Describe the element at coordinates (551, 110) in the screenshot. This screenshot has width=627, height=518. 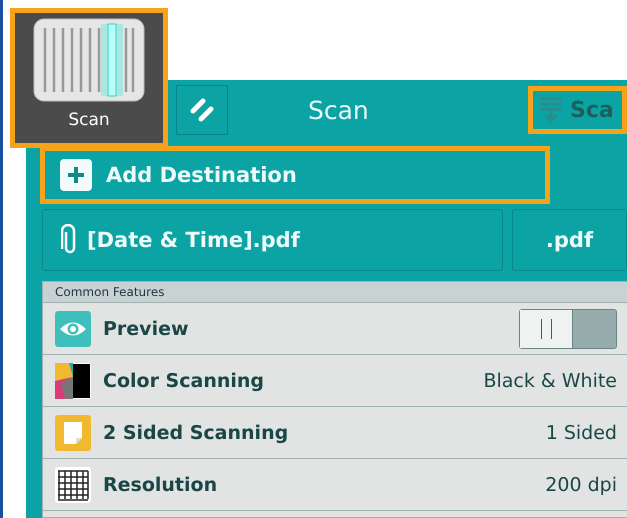
I see `tray-icon` at that location.